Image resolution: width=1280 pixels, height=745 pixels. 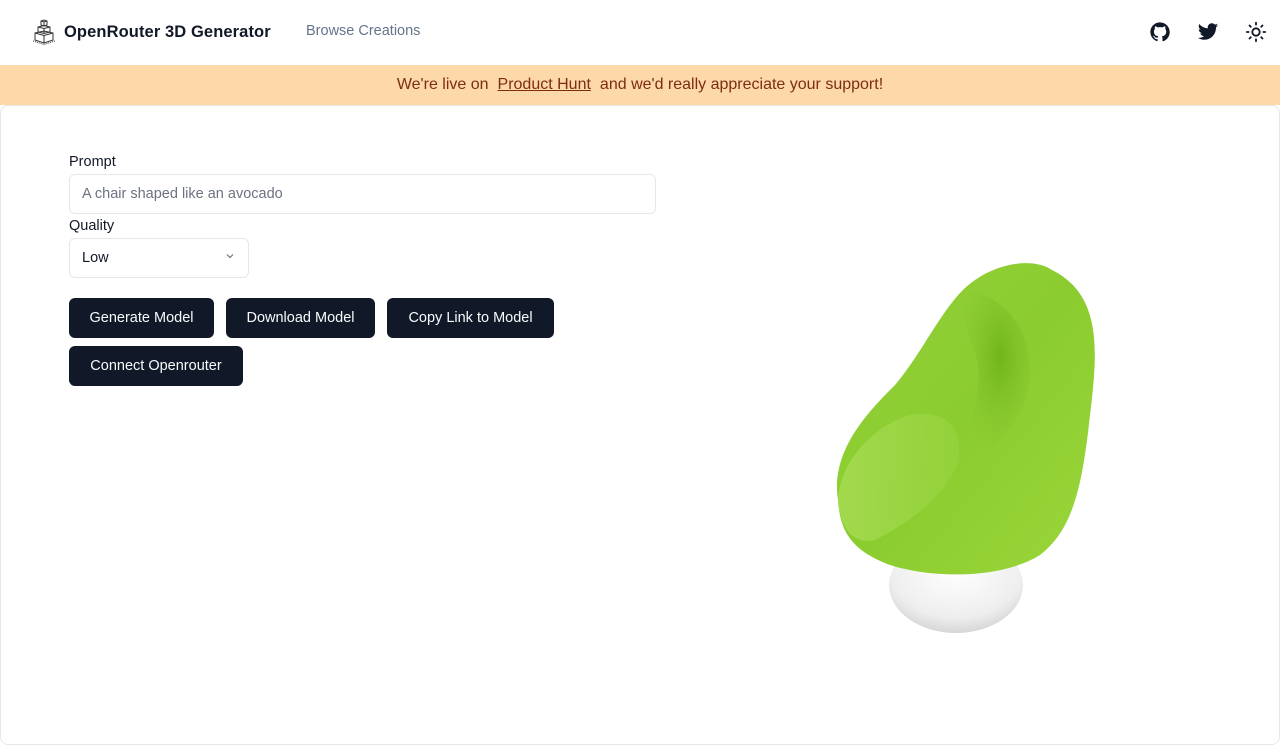 What do you see at coordinates (470, 318) in the screenshot?
I see `copy-link-button: Copy Link to Model` at bounding box center [470, 318].